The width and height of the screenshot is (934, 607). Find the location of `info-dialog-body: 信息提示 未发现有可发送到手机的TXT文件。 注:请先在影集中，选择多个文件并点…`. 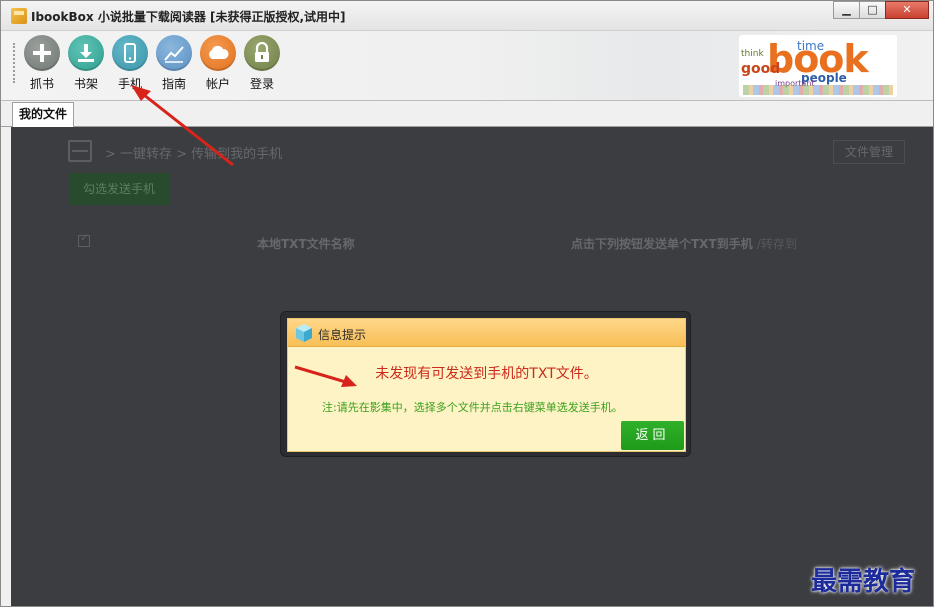

info-dialog-body: 信息提示 未发现有可发送到手机的TXT文件。 注:请先在影集中，选择多个文件并点… is located at coordinates (486, 385).